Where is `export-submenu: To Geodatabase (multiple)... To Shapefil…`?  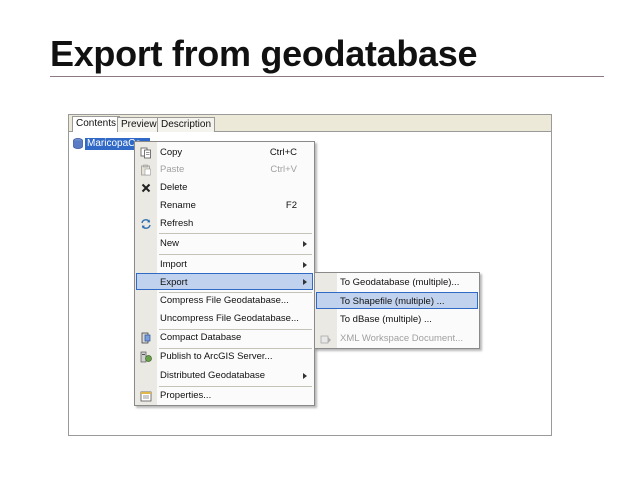
export-submenu: To Geodatabase (multiple)... To Shapefil… is located at coordinates (397, 310).